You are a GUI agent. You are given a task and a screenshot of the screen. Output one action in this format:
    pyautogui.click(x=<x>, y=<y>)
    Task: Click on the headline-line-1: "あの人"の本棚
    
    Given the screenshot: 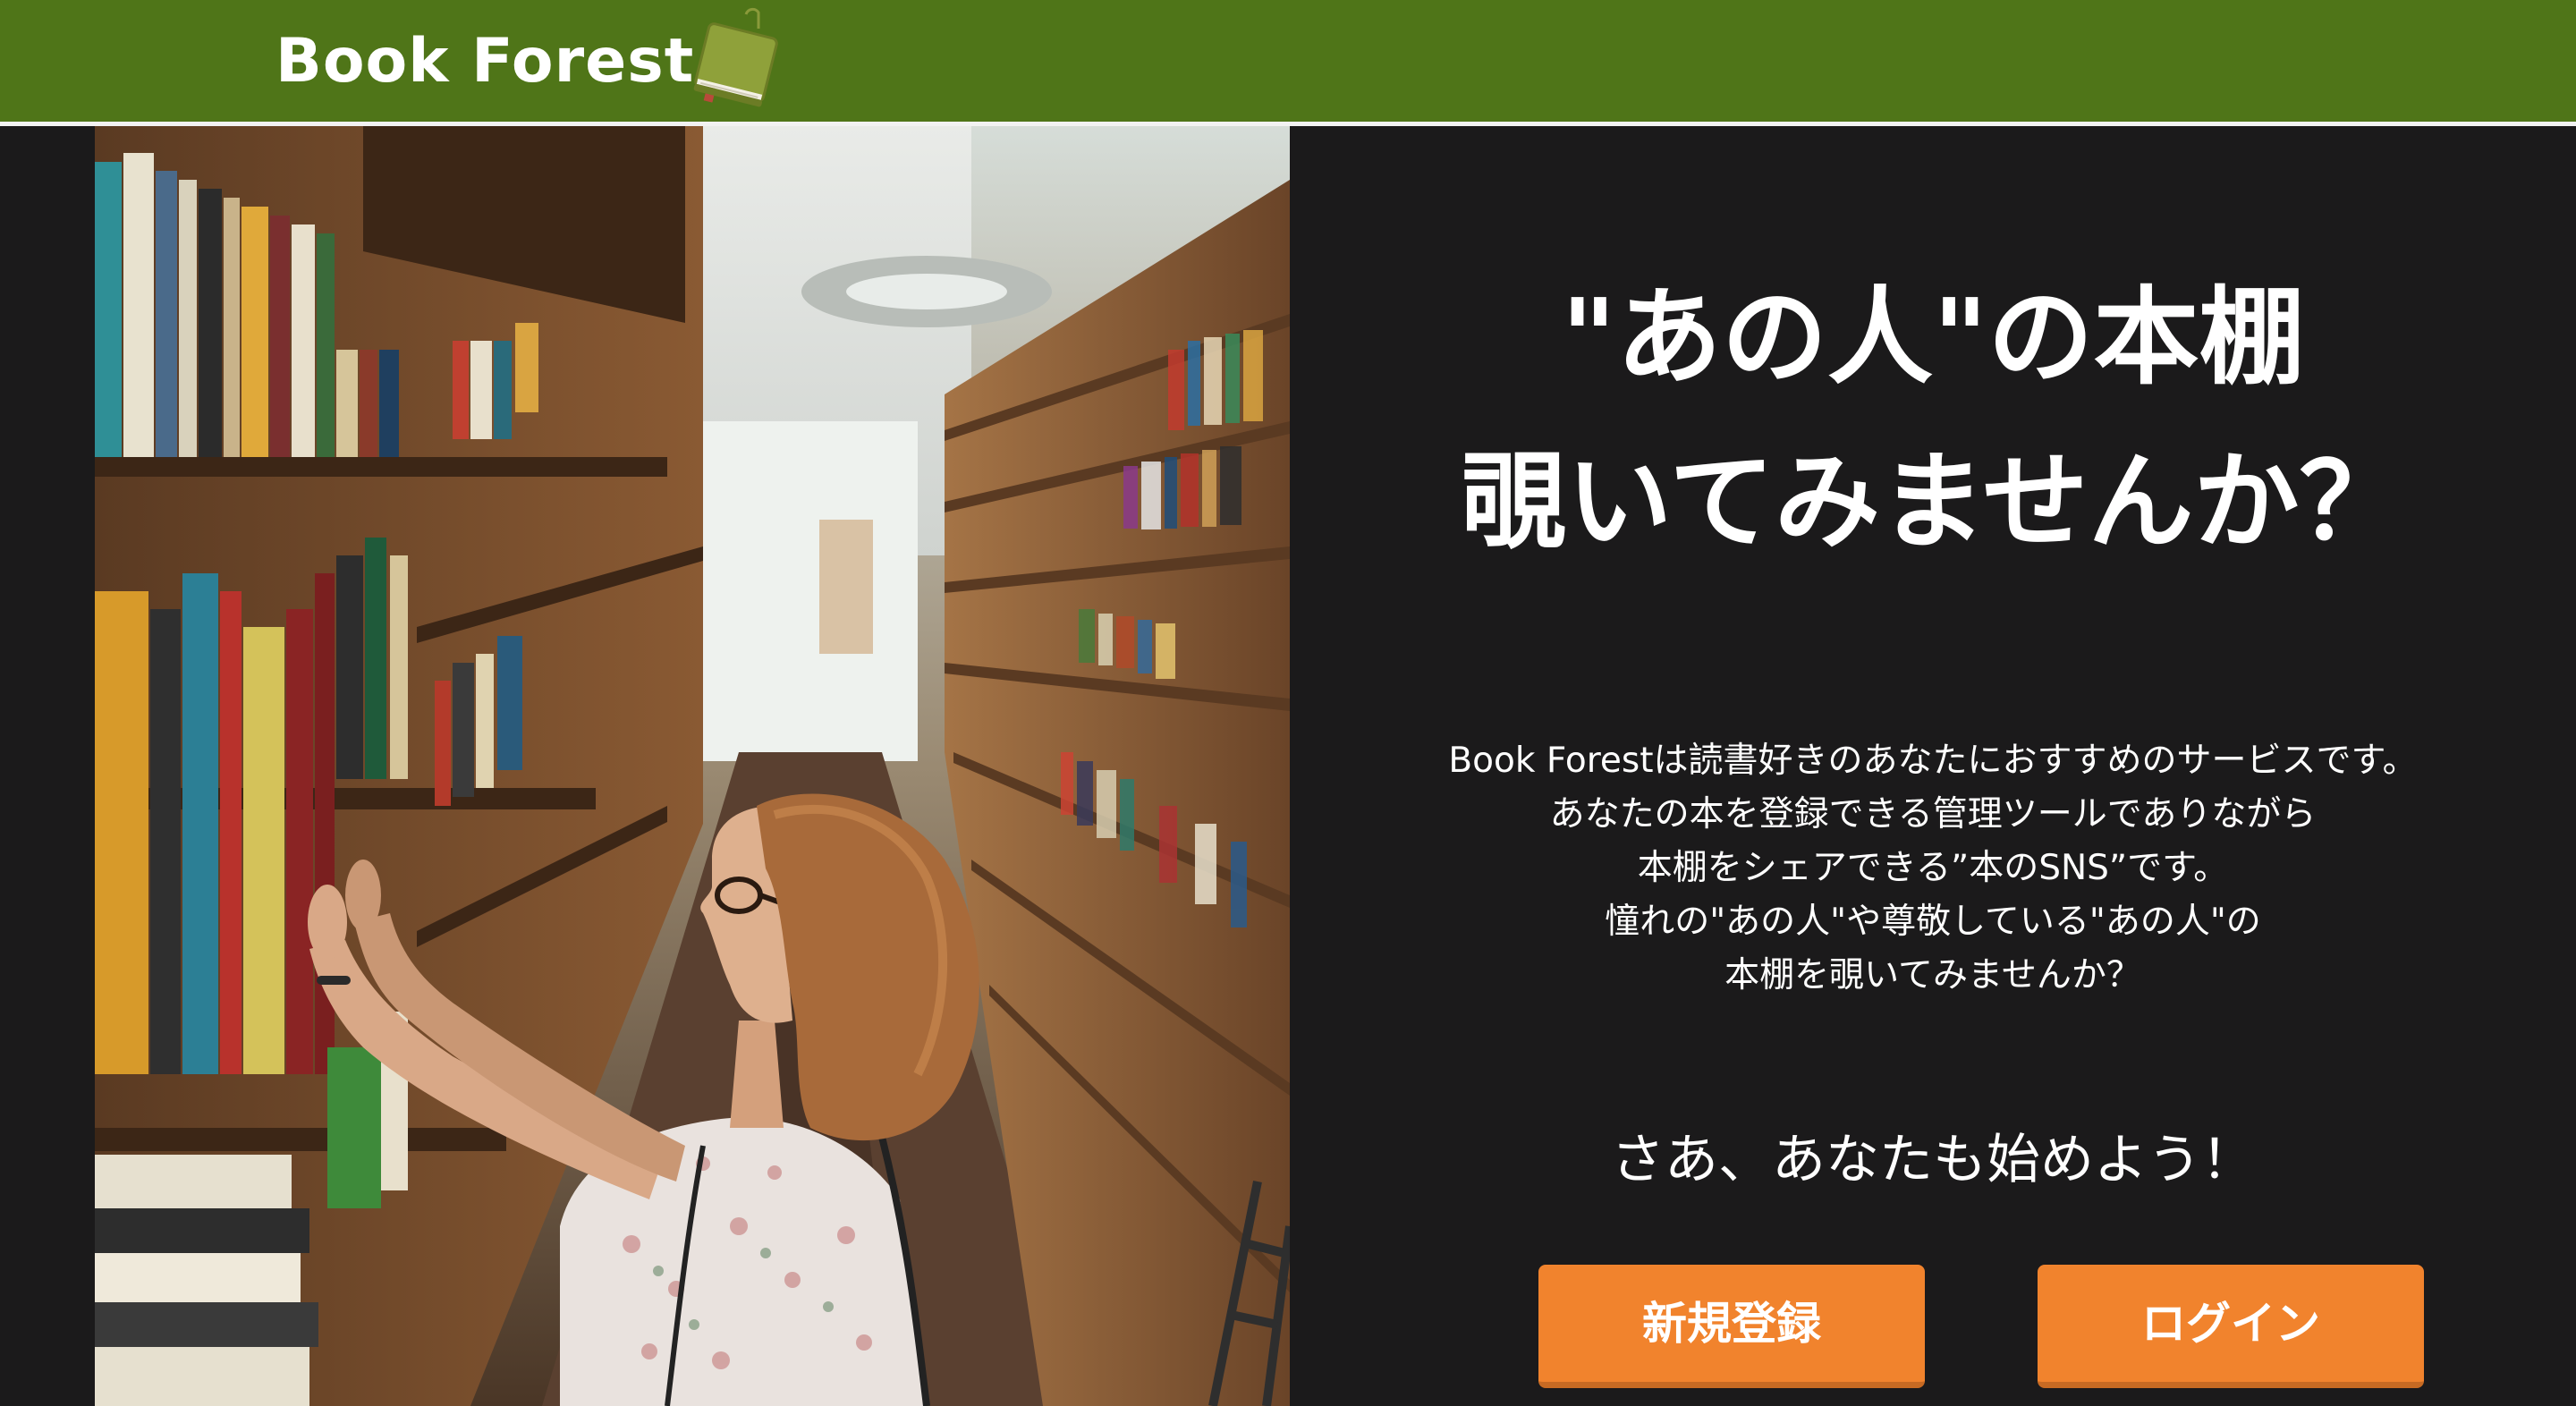 What is the action you would take?
    pyautogui.click(x=1933, y=337)
    